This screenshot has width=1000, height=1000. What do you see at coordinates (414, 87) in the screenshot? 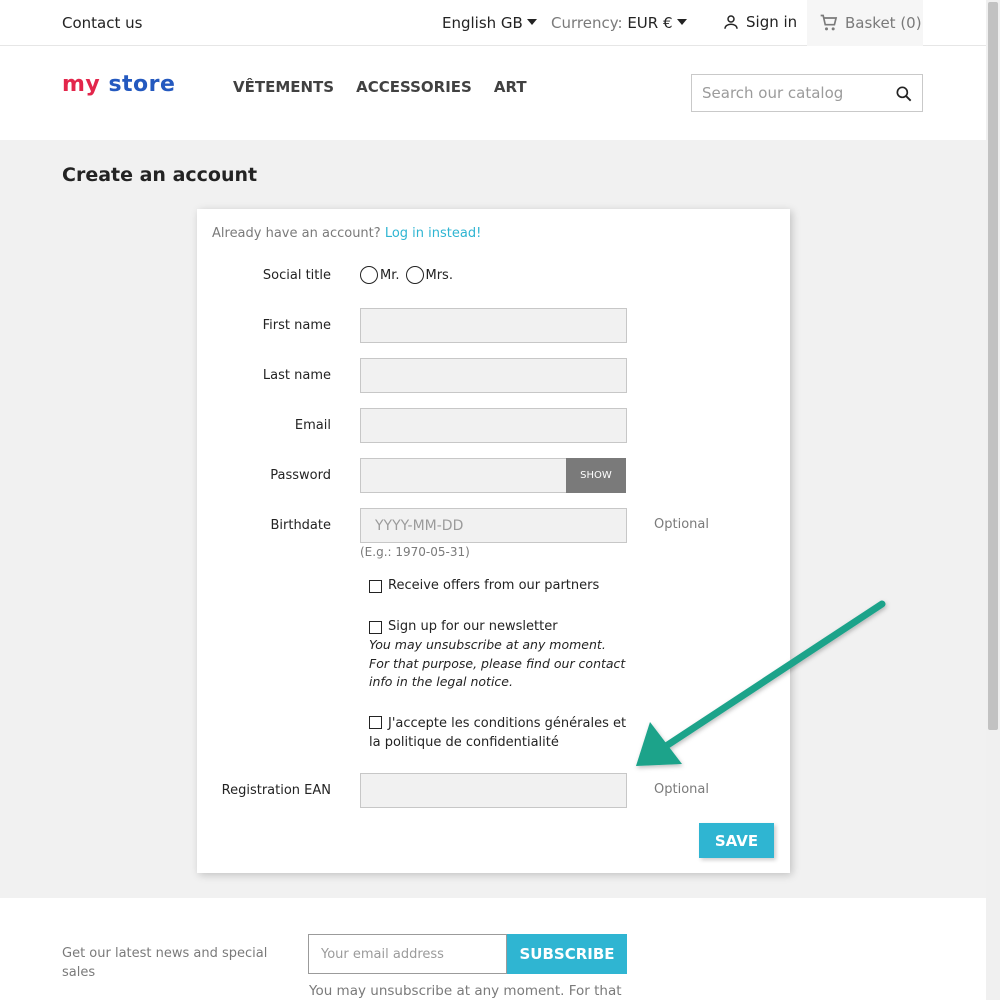
I see `nav-item-accessories: ACCESSORIES` at bounding box center [414, 87].